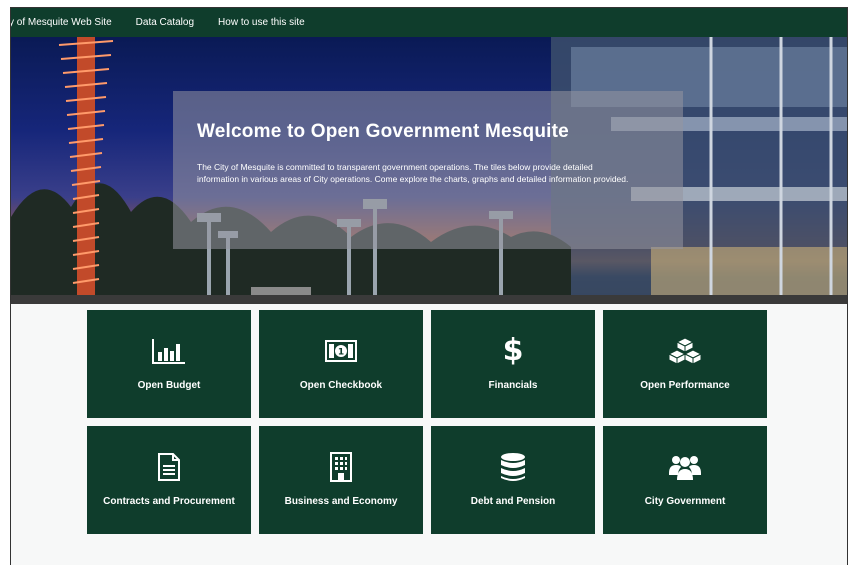 This screenshot has width=854, height=565. I want to click on tile-label: Business and Economy, so click(341, 501).